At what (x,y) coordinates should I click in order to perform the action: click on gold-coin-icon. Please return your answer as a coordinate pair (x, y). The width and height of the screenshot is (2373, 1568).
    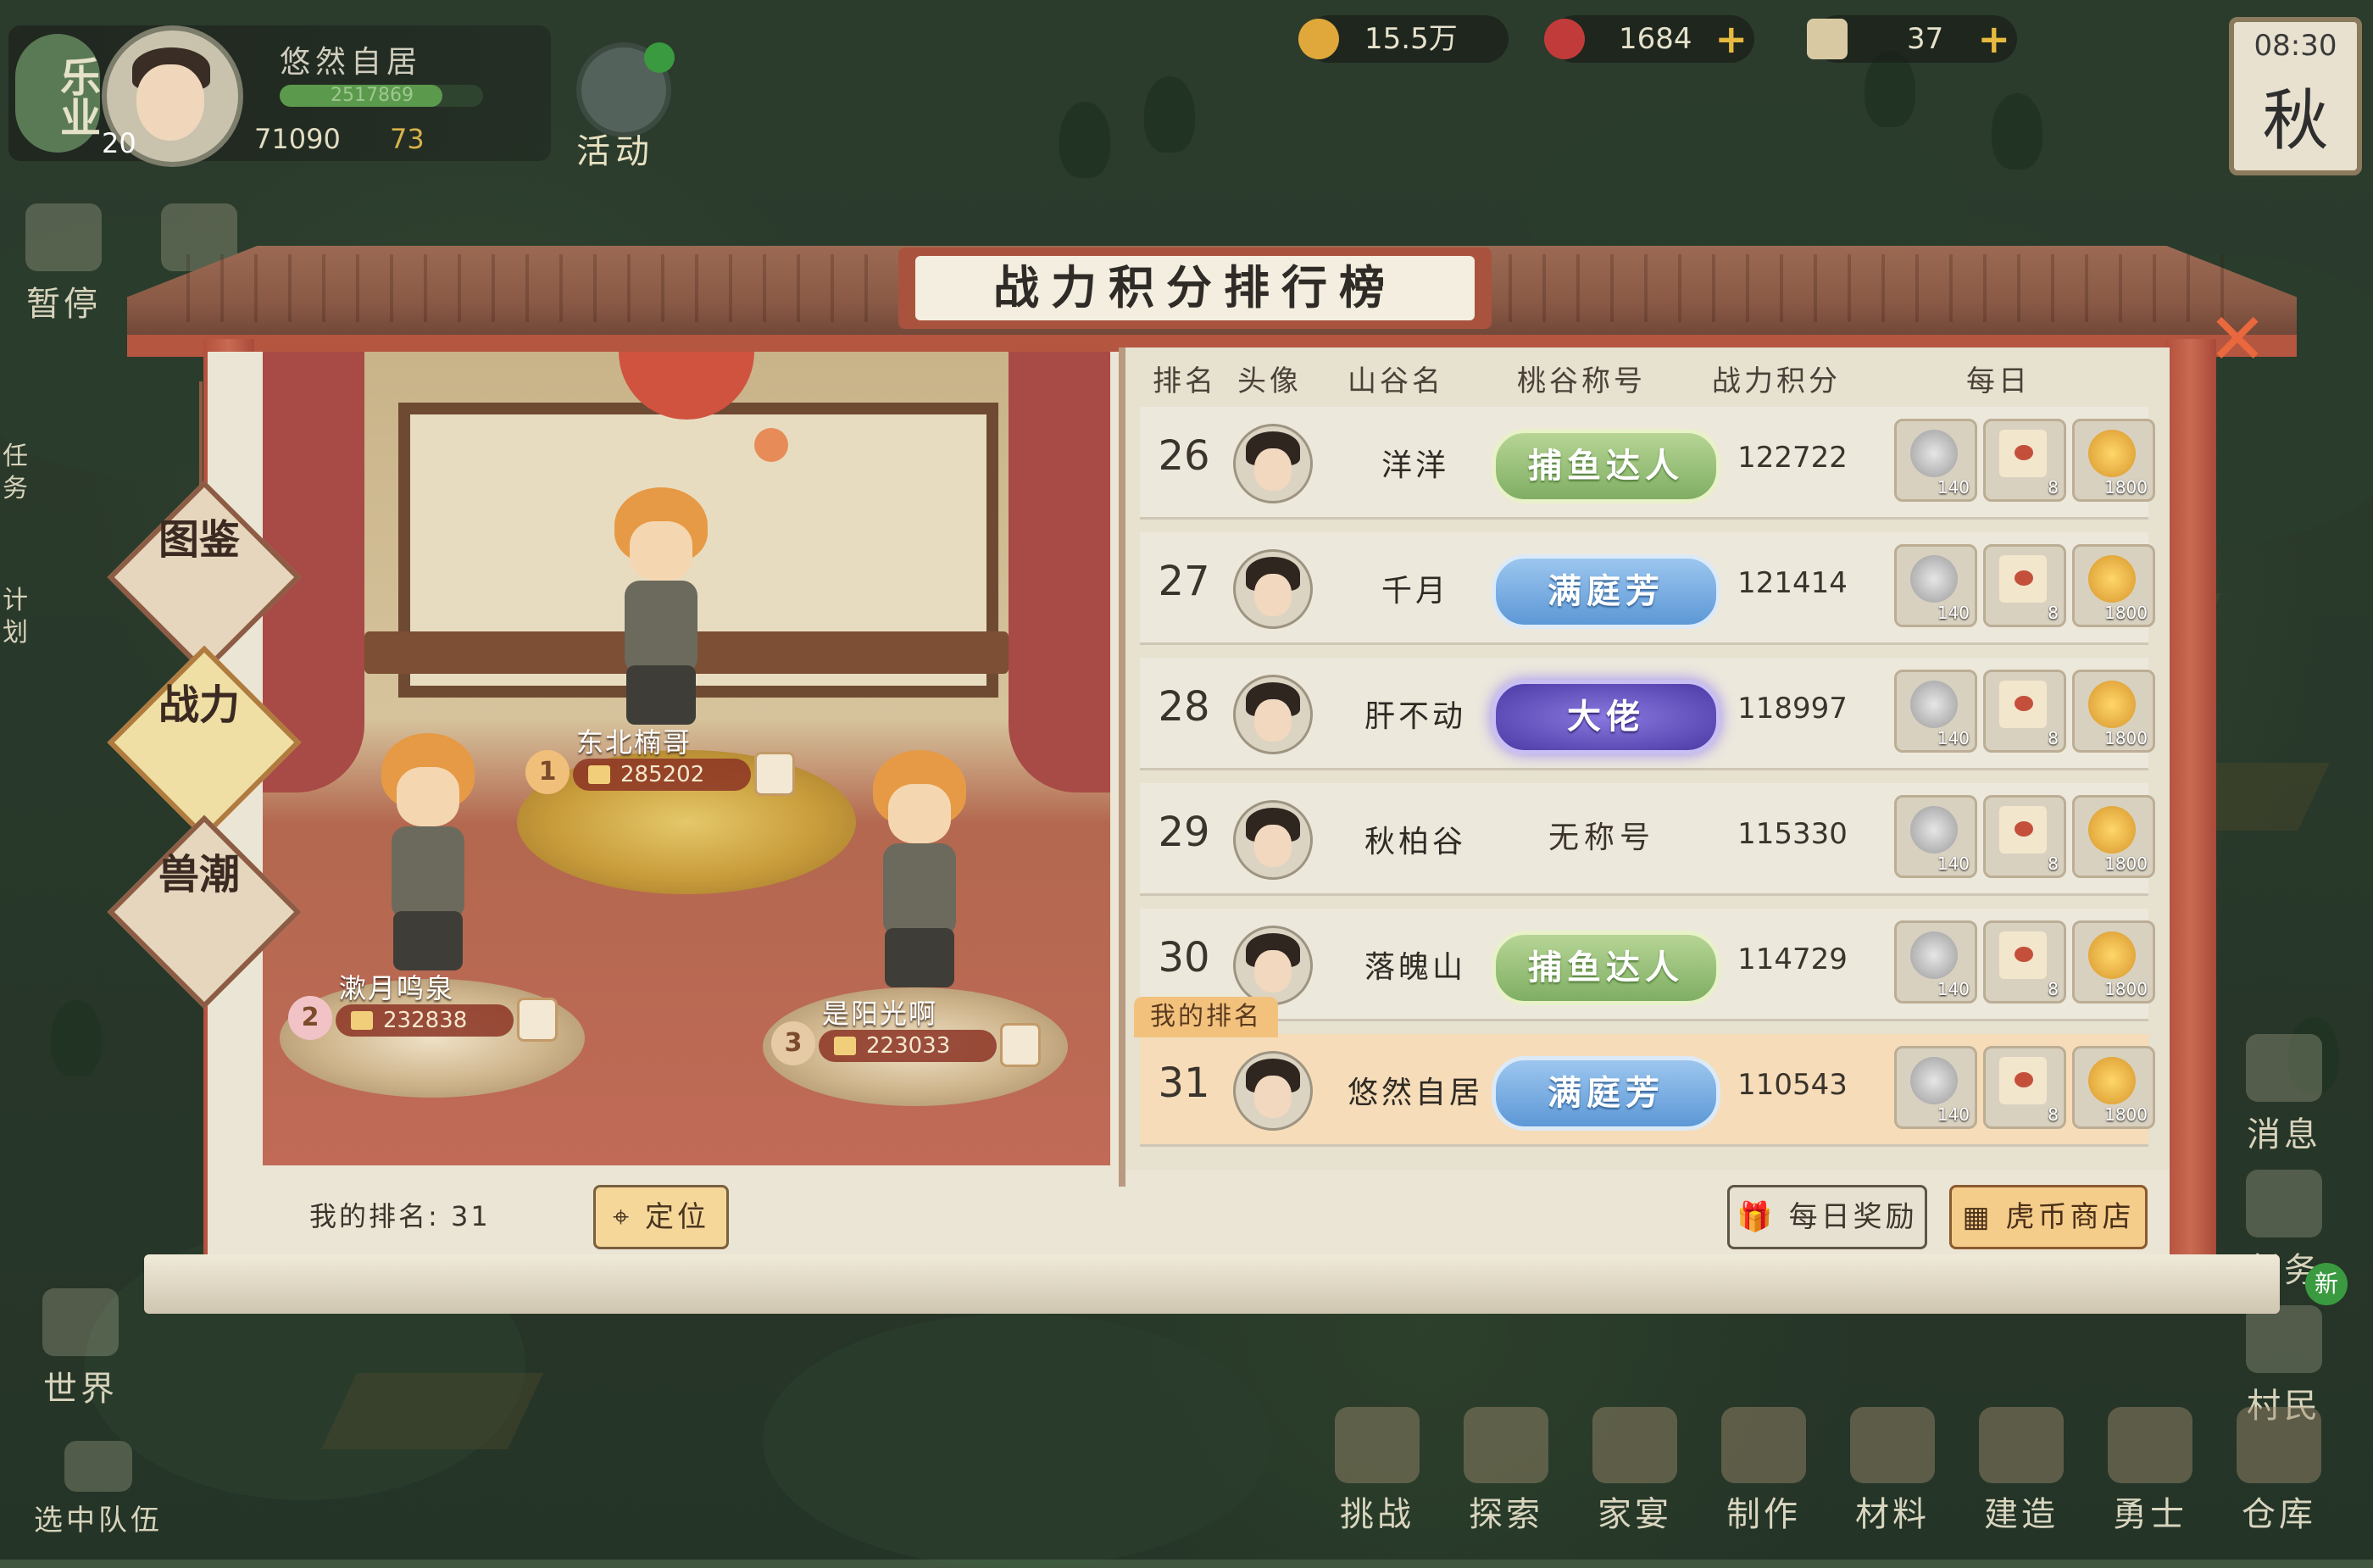
    Looking at the image, I should click on (2112, 453).